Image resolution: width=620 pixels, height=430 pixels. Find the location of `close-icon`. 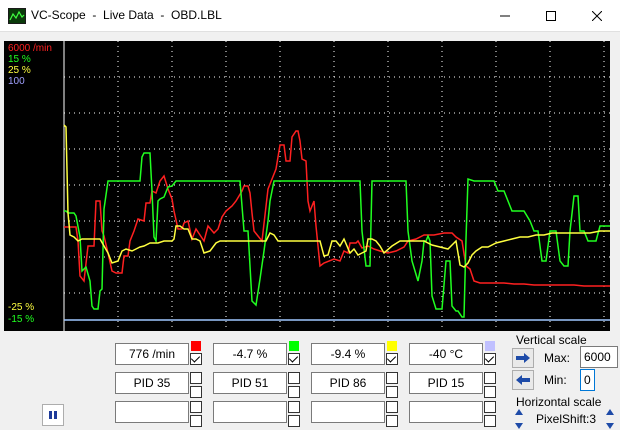

close-icon is located at coordinates (597, 16).